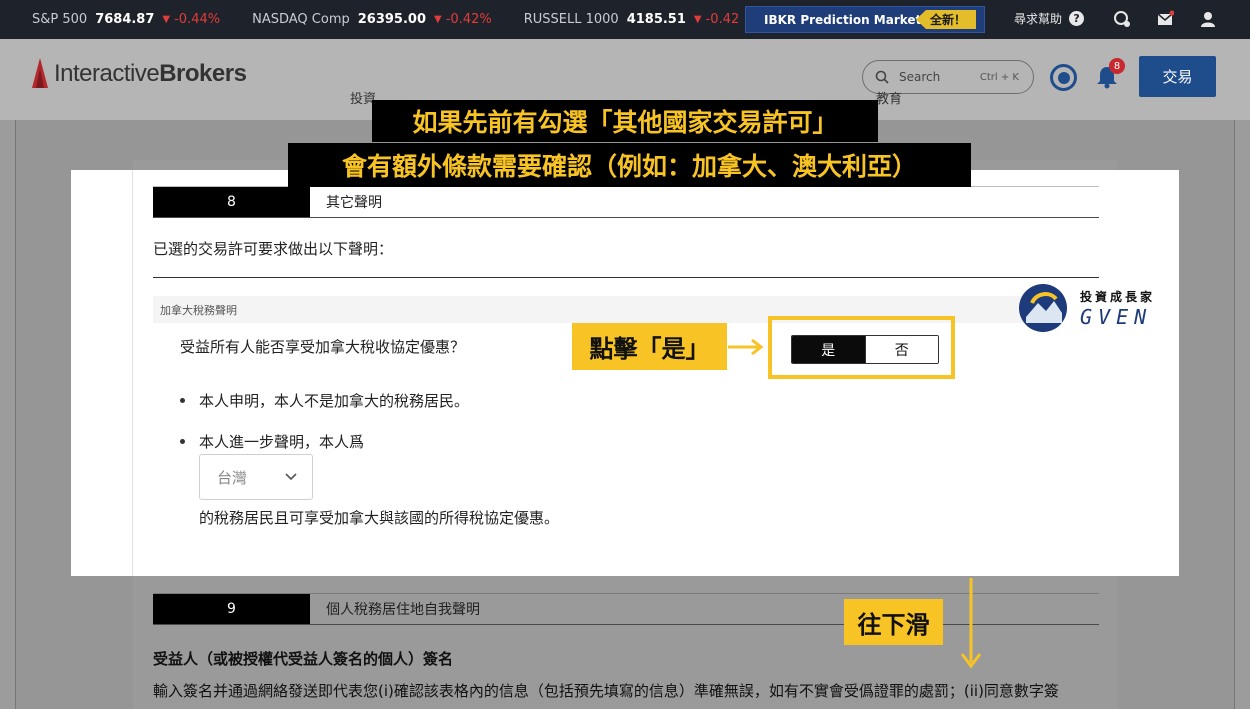  What do you see at coordinates (256, 477) in the screenshot?
I see `country-select: 台灣` at bounding box center [256, 477].